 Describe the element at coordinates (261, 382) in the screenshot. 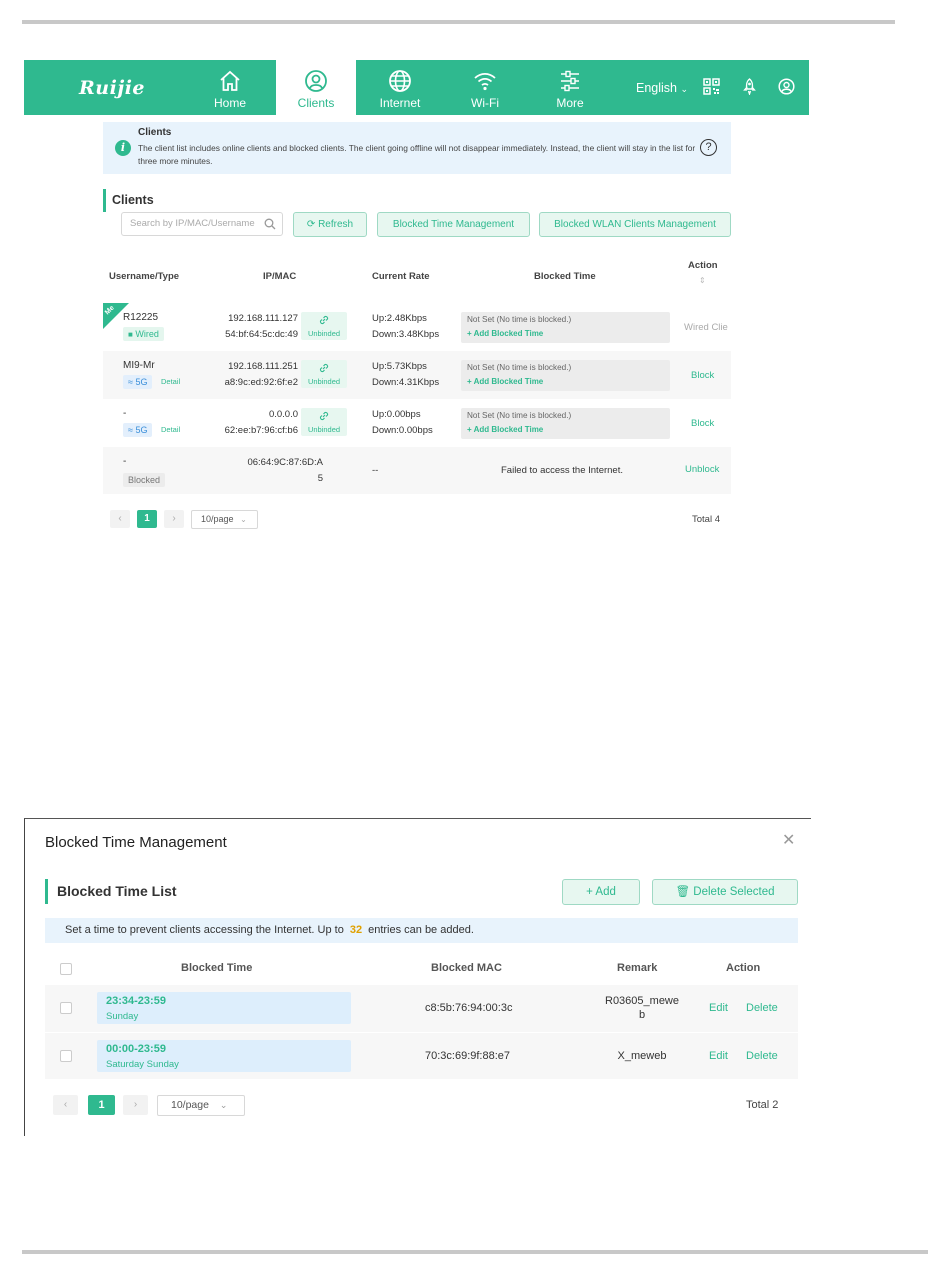

I see `client-mac: a8:9c:ed:92:6f:e2` at that location.